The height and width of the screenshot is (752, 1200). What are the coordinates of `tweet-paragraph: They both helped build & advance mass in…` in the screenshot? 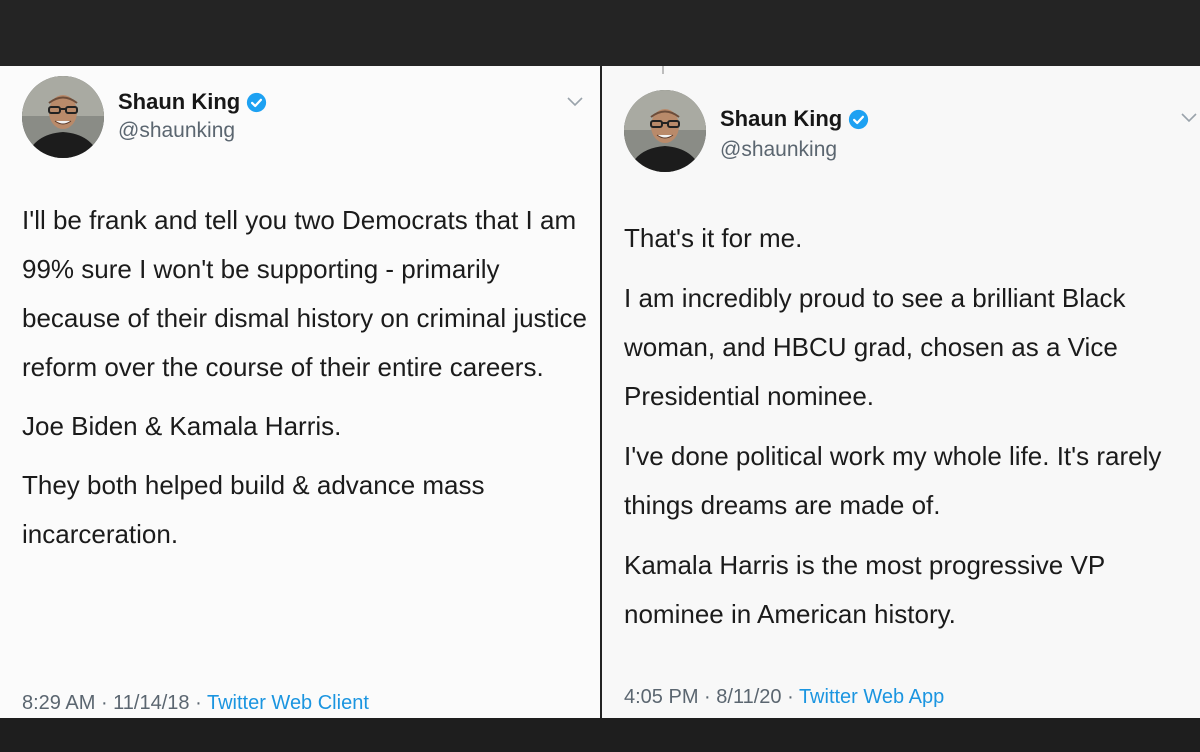 It's located at (253, 509).